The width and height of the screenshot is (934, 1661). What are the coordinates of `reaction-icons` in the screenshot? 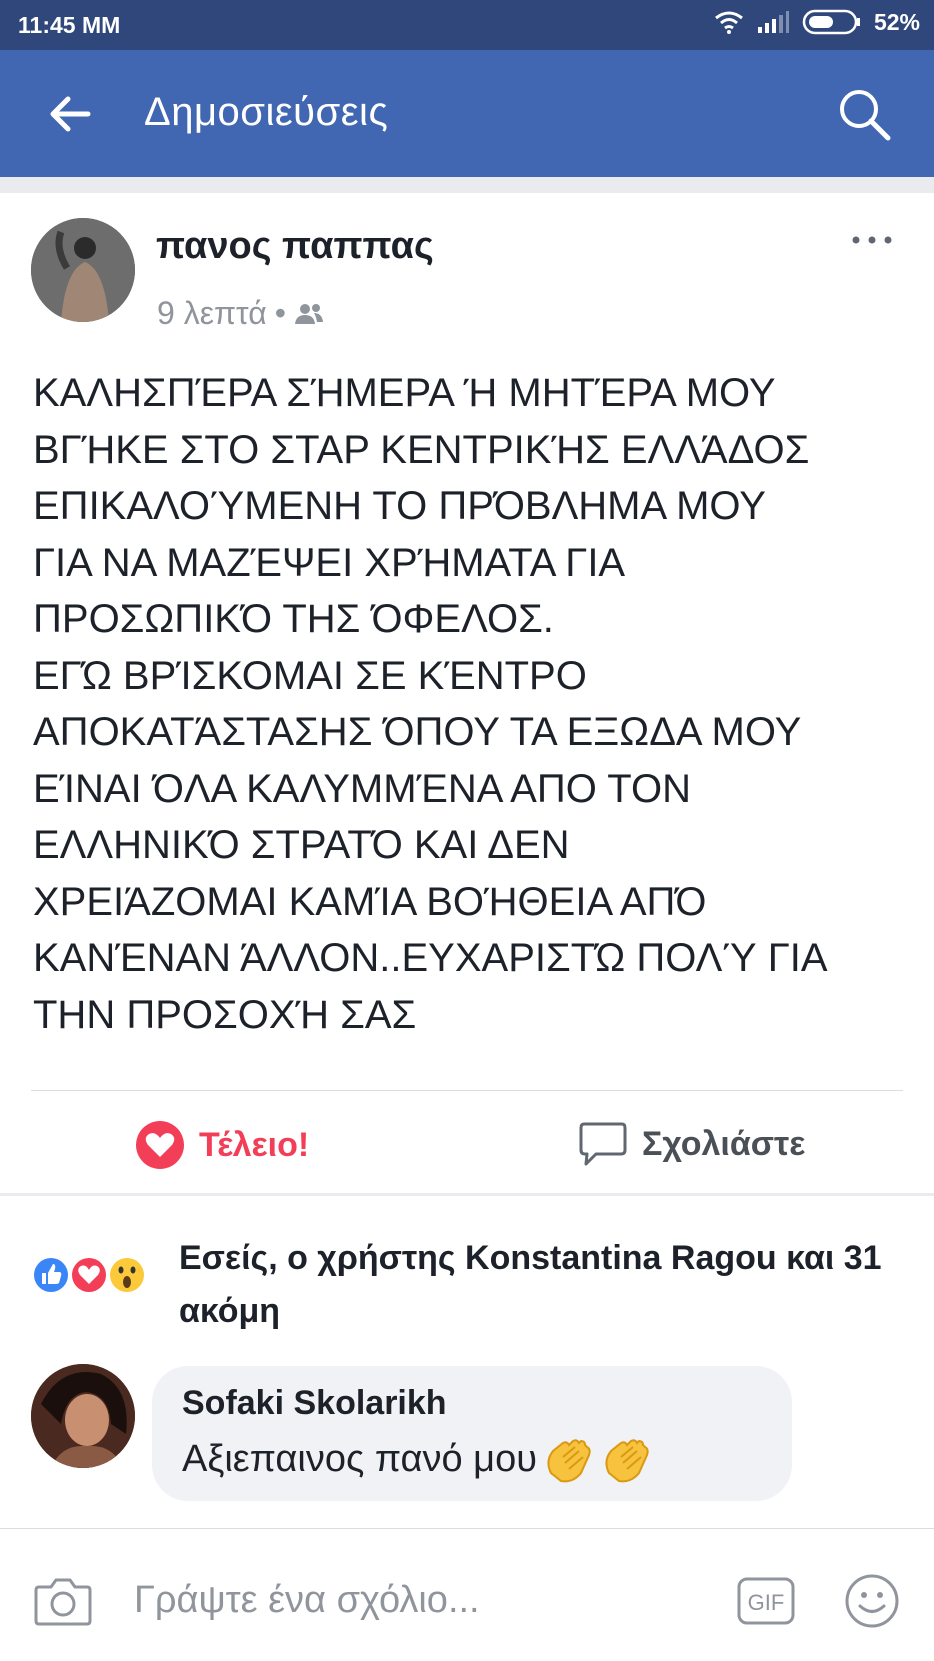 It's located at (95, 1275).